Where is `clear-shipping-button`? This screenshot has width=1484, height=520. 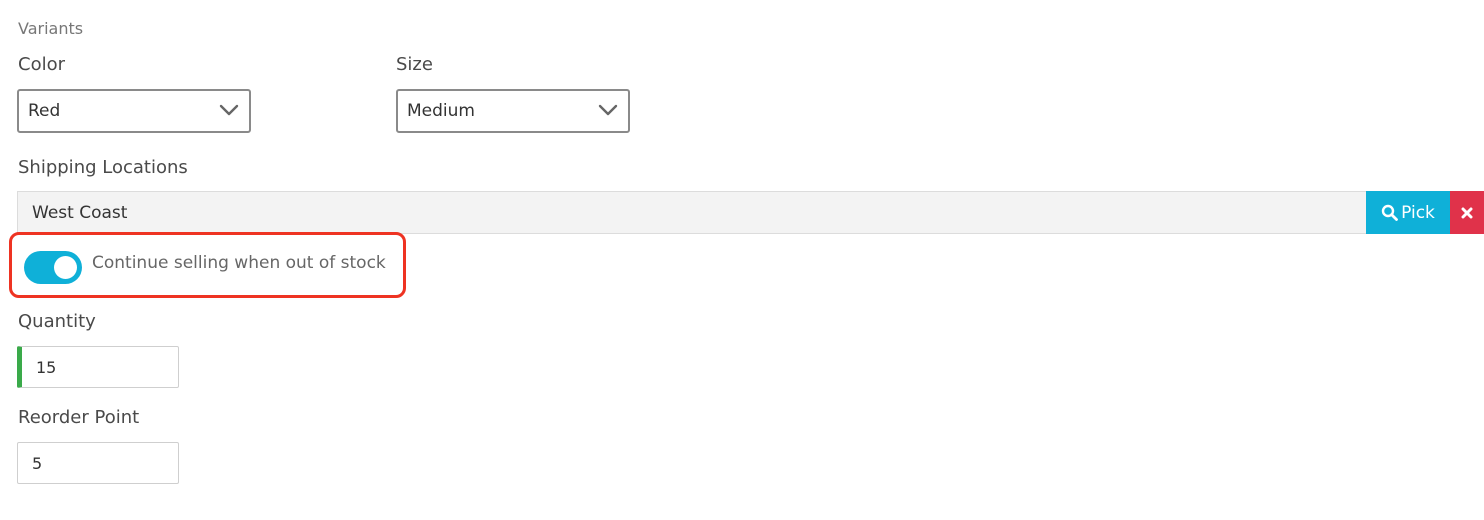
clear-shipping-button is located at coordinates (1467, 212).